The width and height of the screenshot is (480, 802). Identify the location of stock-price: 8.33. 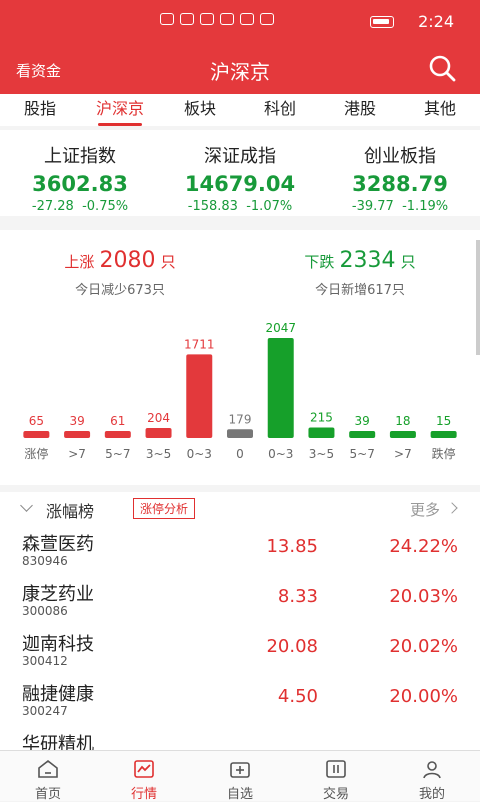
(297, 596).